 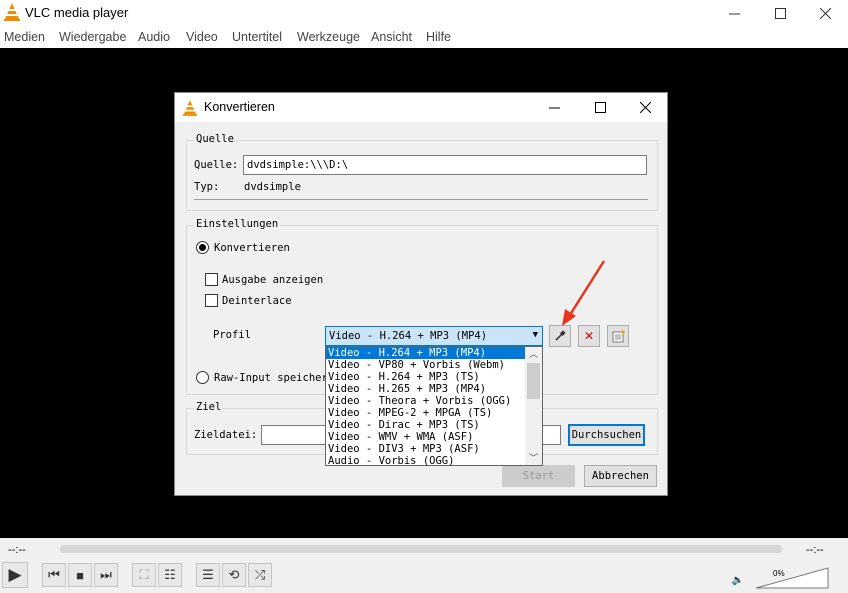 I want to click on profile-selected-value: Video - H.264 + MP3 (MP4), so click(x=408, y=336).